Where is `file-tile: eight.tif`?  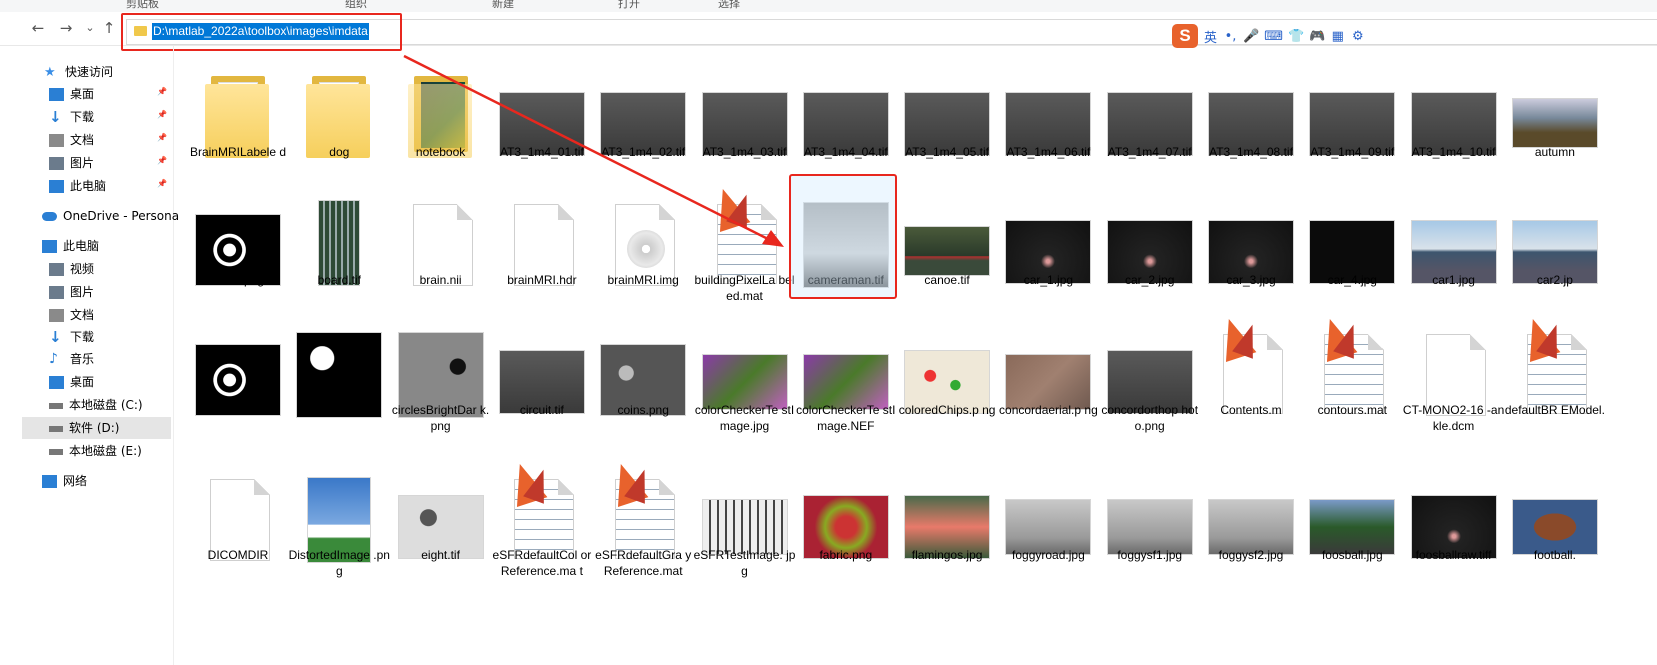 file-tile: eight.tif is located at coordinates (441, 535).